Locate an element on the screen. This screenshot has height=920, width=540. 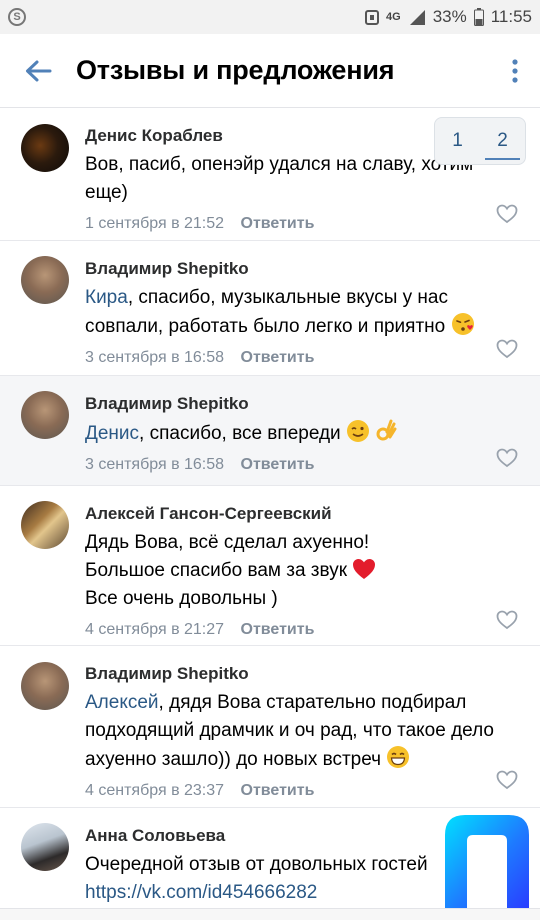
comment-line: Большое спасибо вам за звук is located at coordinates (302, 571).